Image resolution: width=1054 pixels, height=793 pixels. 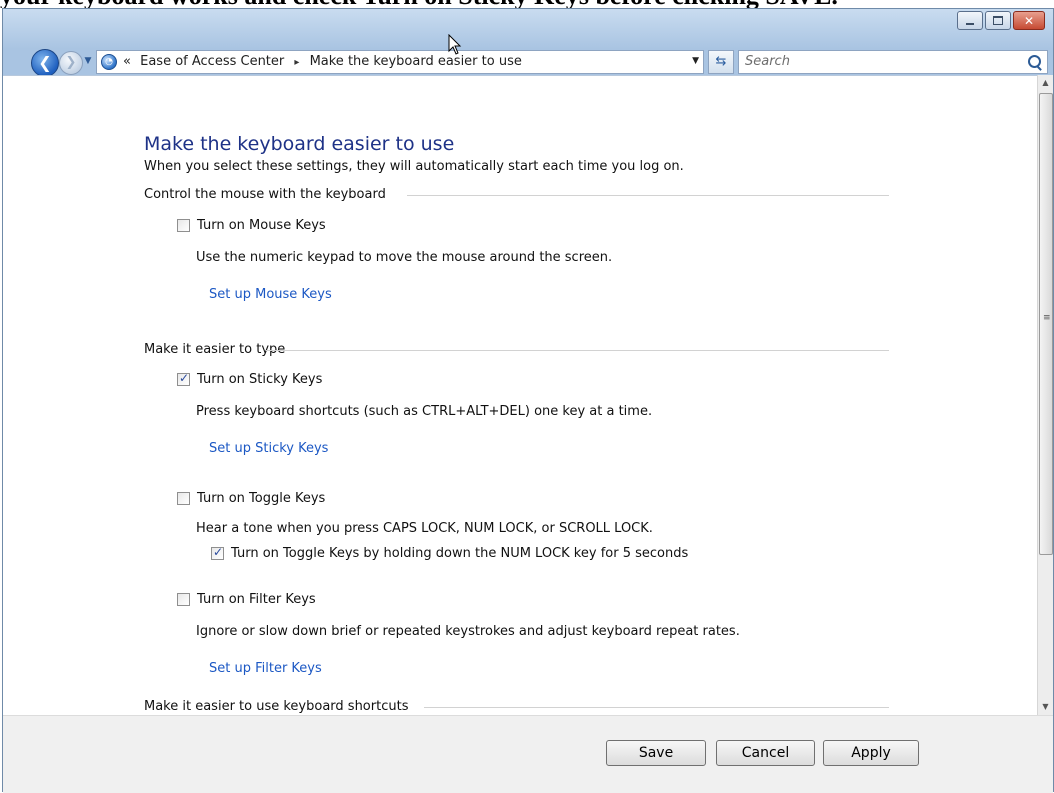 I want to click on breadcrumb-ease-of-access: Ease of Access Center, so click(x=209, y=61).